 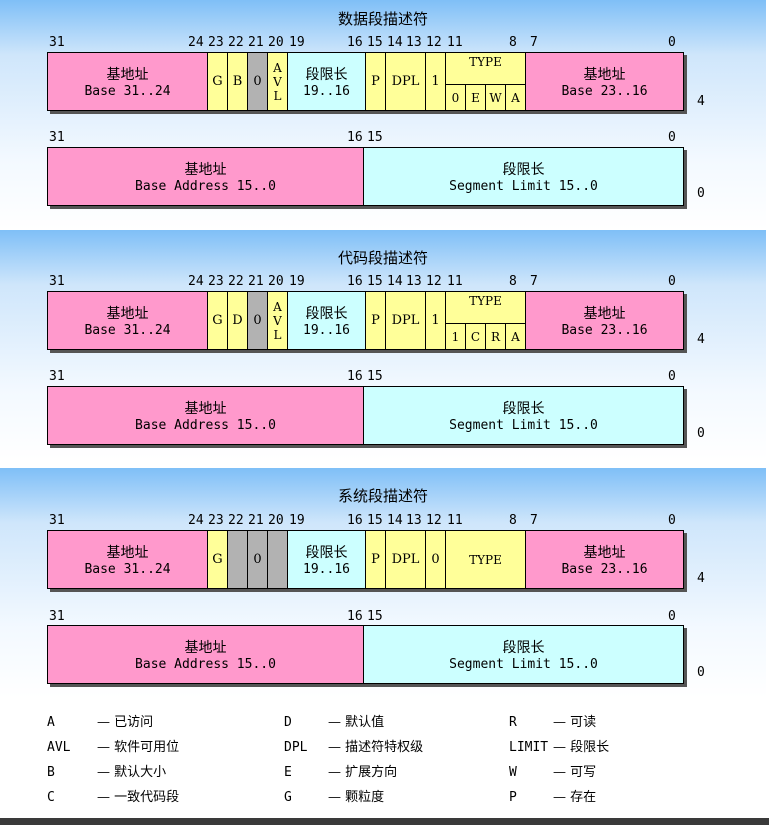 I want to click on bit-number: 21, so click(x=256, y=520).